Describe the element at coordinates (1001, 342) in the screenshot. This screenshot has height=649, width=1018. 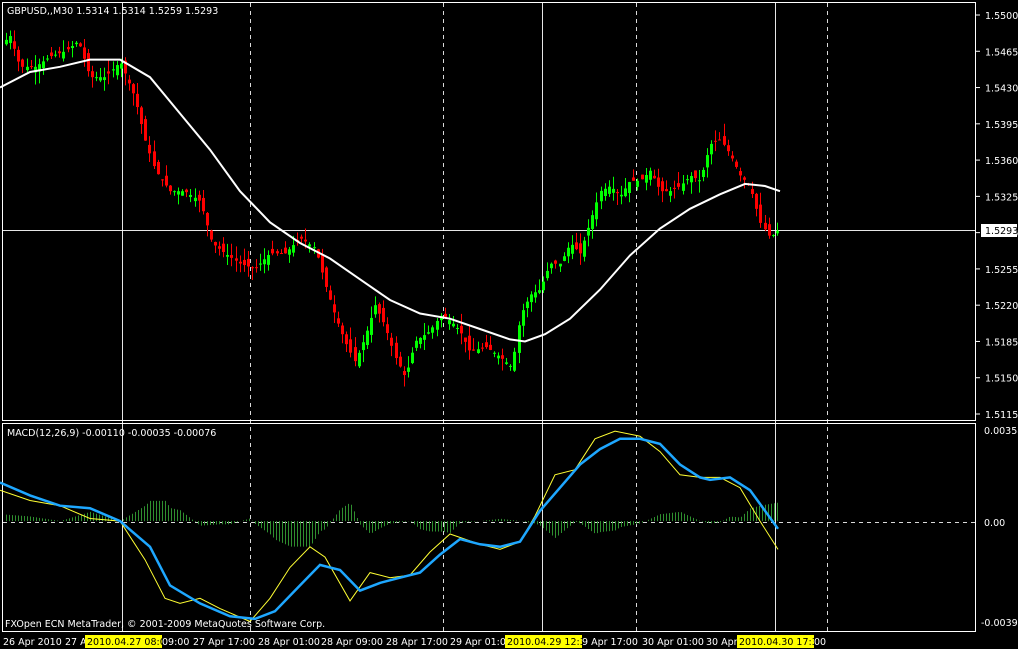
I see `price-axis-label: 1.5185` at that location.